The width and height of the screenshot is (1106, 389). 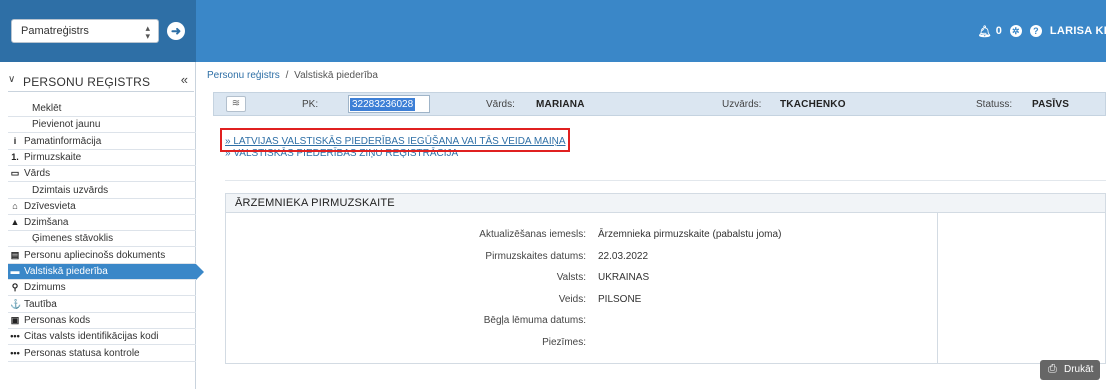 What do you see at coordinates (534, 320) in the screenshot?
I see `field-label: Bēgļa lēmuma datums:` at bounding box center [534, 320].